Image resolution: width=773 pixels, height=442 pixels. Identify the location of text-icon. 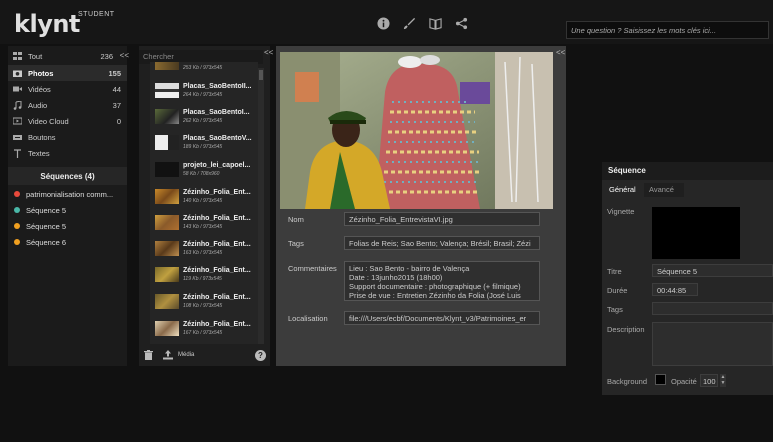
(17, 153).